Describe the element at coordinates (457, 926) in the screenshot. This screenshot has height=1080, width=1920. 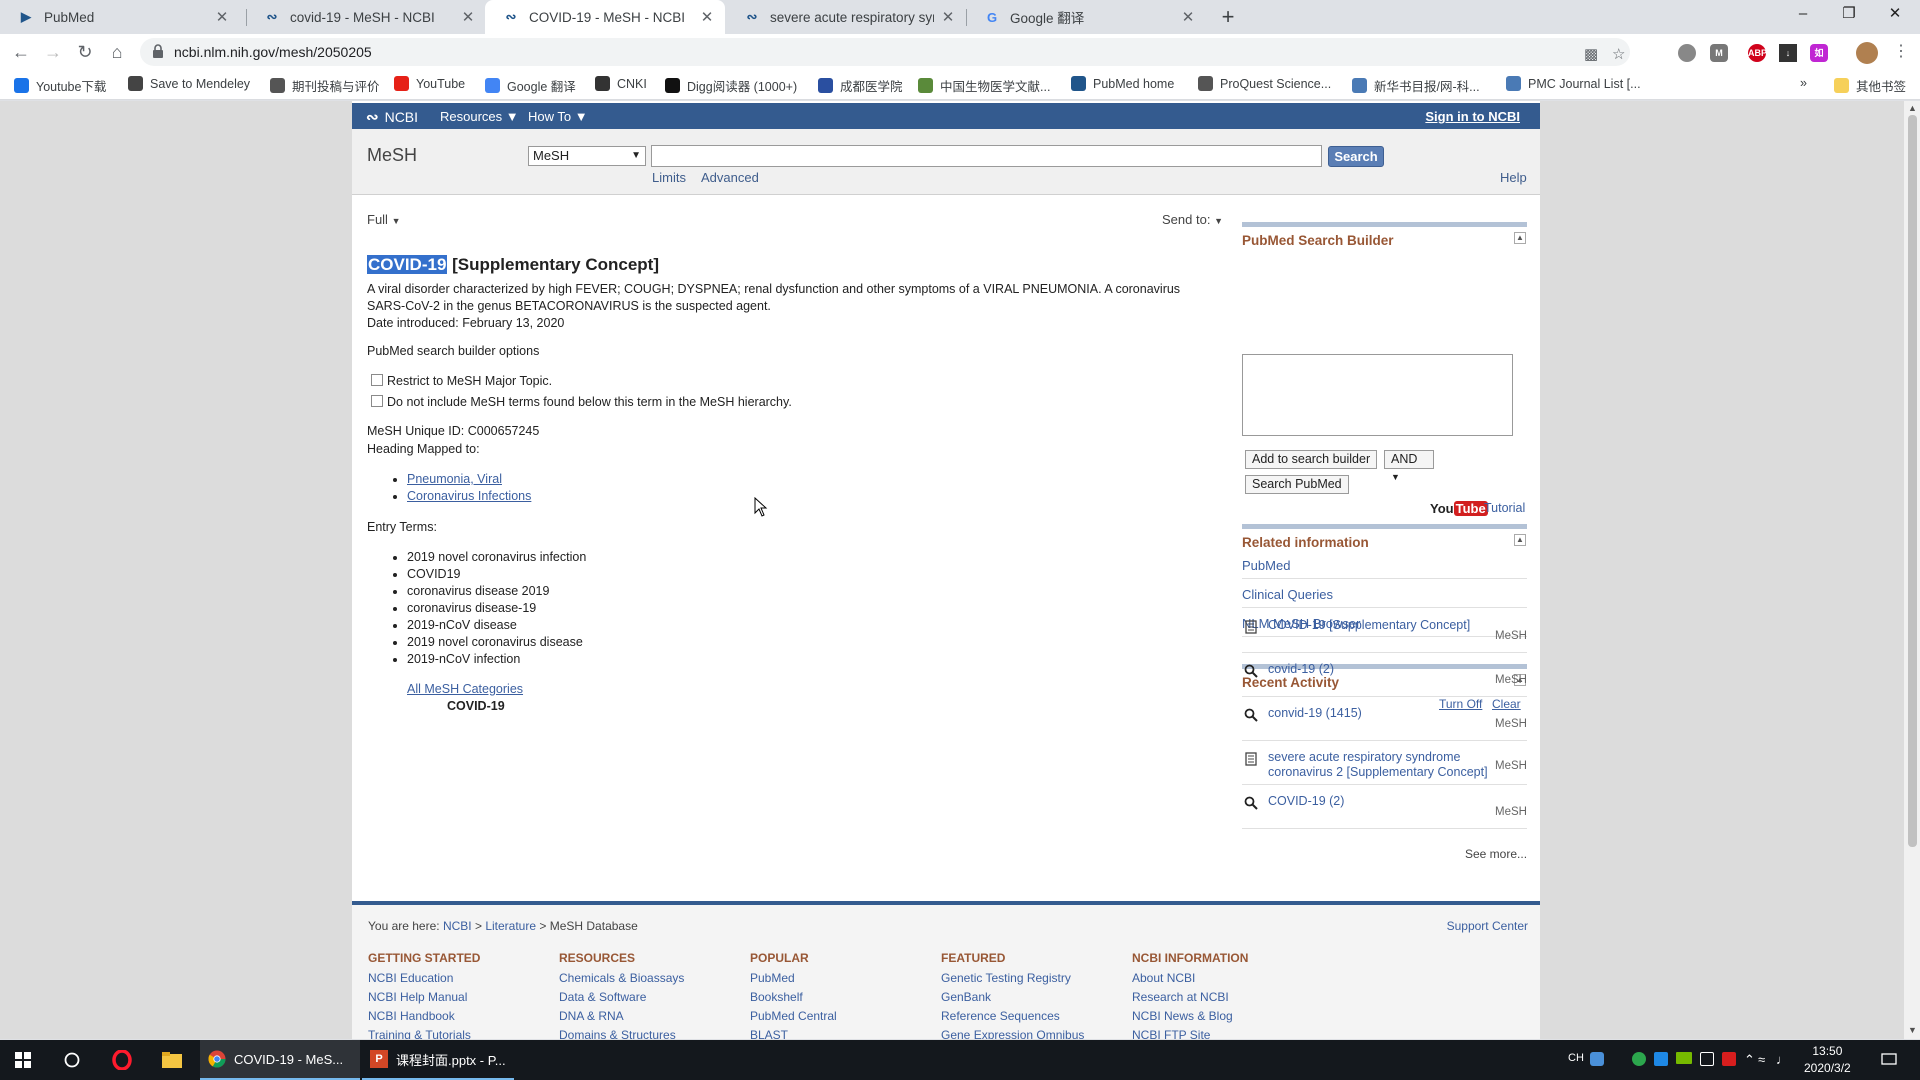
I see `breadcrumb-ncbi: NCBI` at that location.